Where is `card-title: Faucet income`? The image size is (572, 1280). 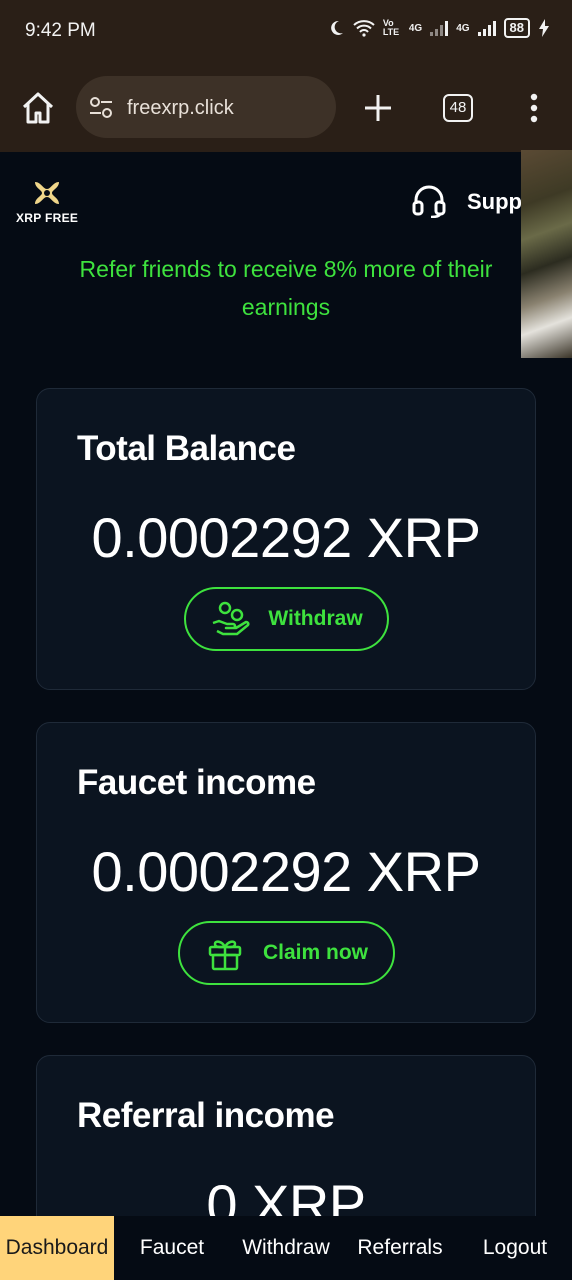
card-title: Faucet income is located at coordinates (196, 782).